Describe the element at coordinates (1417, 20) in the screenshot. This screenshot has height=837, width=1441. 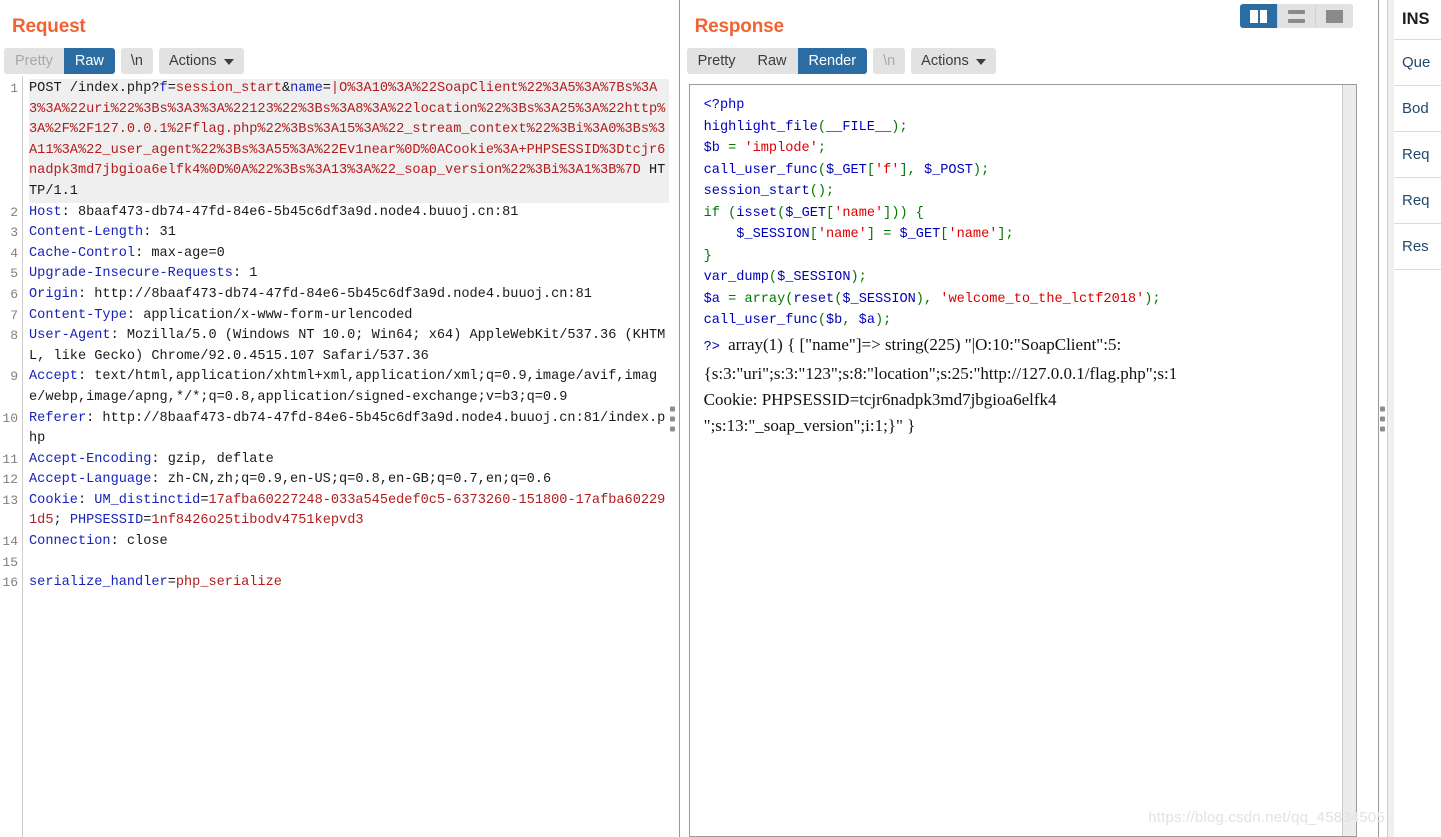
I see `inspector-title: INS` at that location.